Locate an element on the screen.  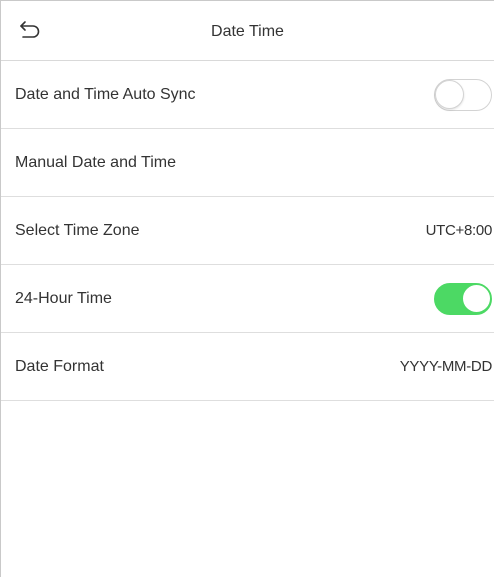
page-title: Date Time is located at coordinates (247, 31).